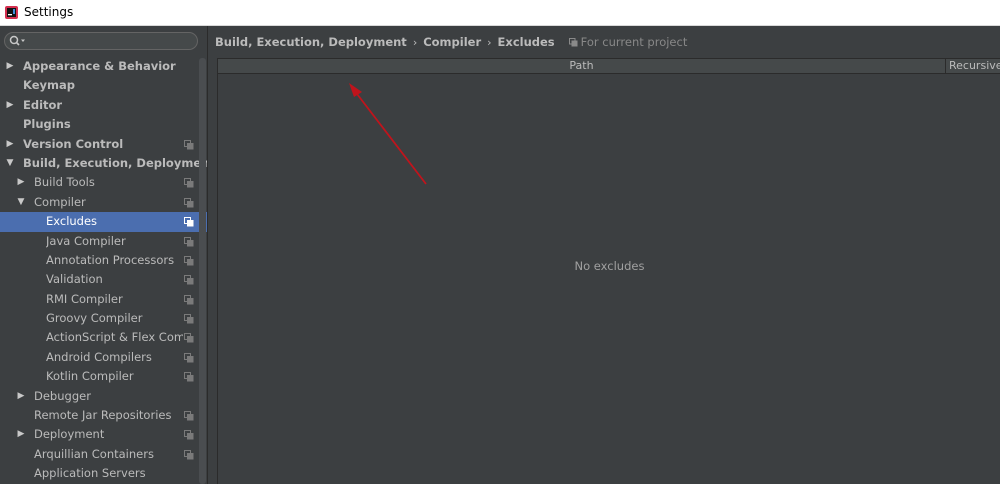 Image resolution: width=1000 pixels, height=484 pixels. What do you see at coordinates (582, 66) in the screenshot?
I see `column-header-path: Path` at bounding box center [582, 66].